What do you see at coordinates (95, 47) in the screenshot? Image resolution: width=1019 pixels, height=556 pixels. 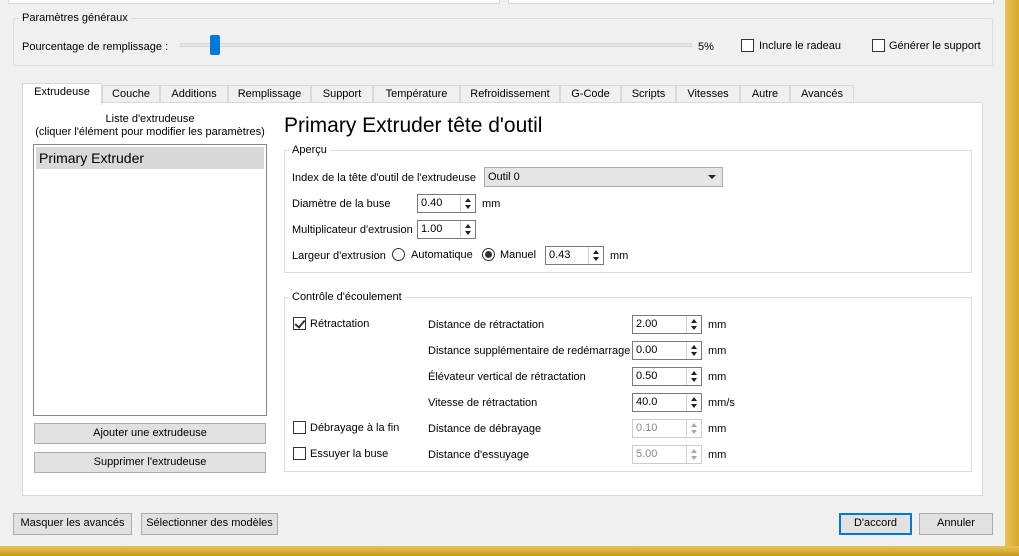 I see `fill-percentage-label: Pourcentage de remplissage :` at bounding box center [95, 47].